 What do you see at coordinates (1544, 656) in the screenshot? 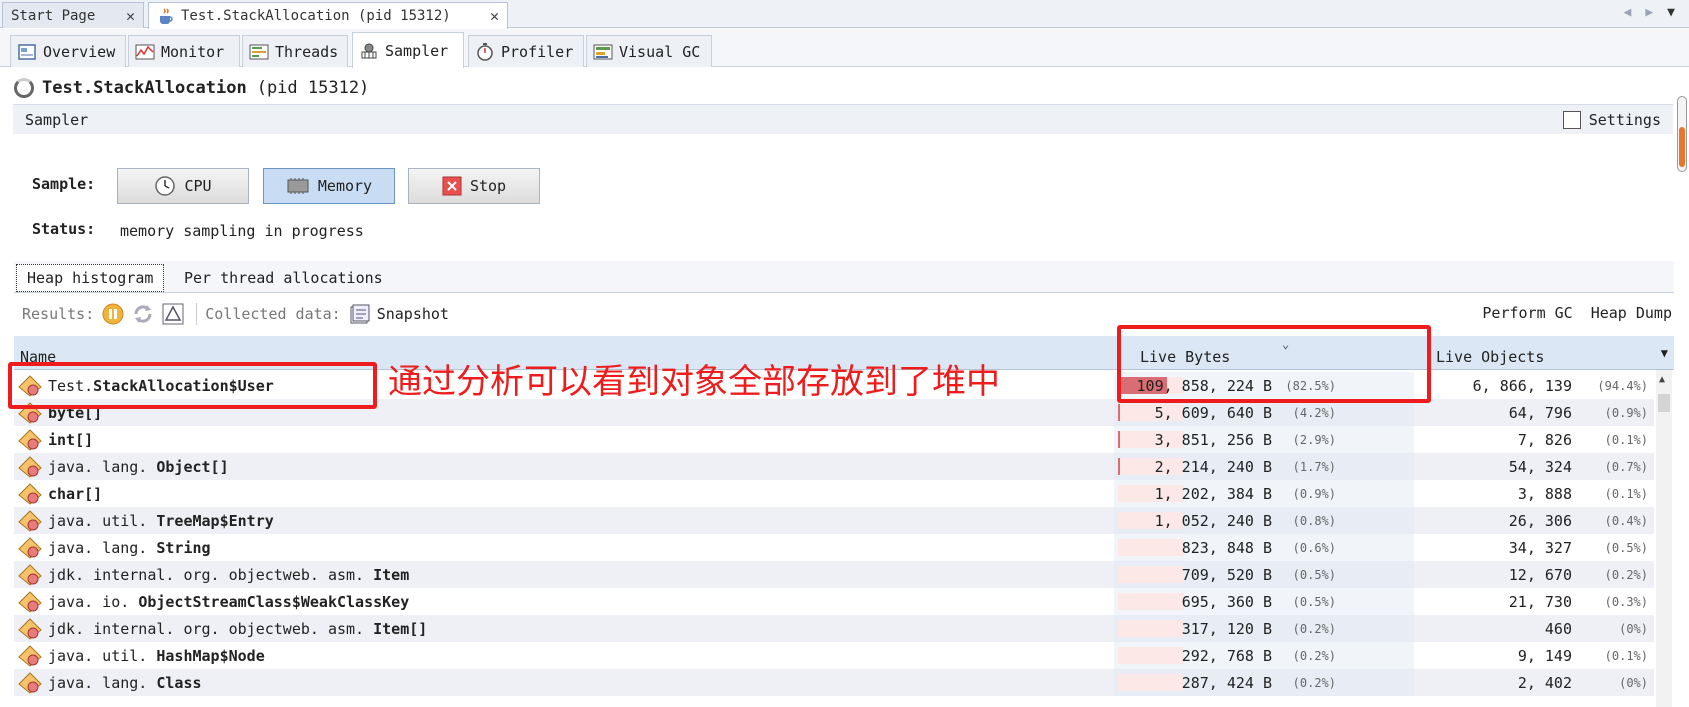
I see `live-objects-value: 9, 149` at bounding box center [1544, 656].